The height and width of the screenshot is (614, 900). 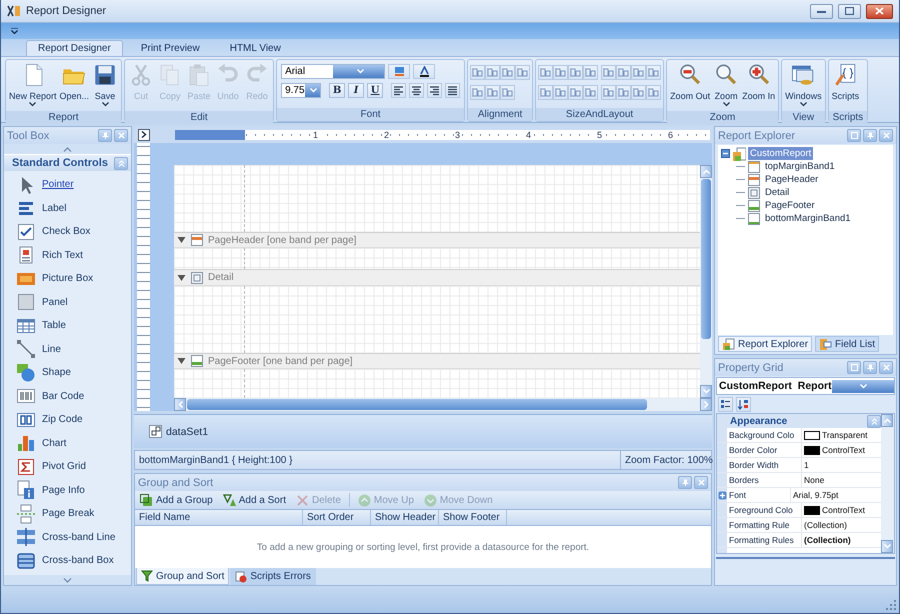 What do you see at coordinates (67, 396) in the screenshot?
I see `toolbox-item: Bar Code` at bounding box center [67, 396].